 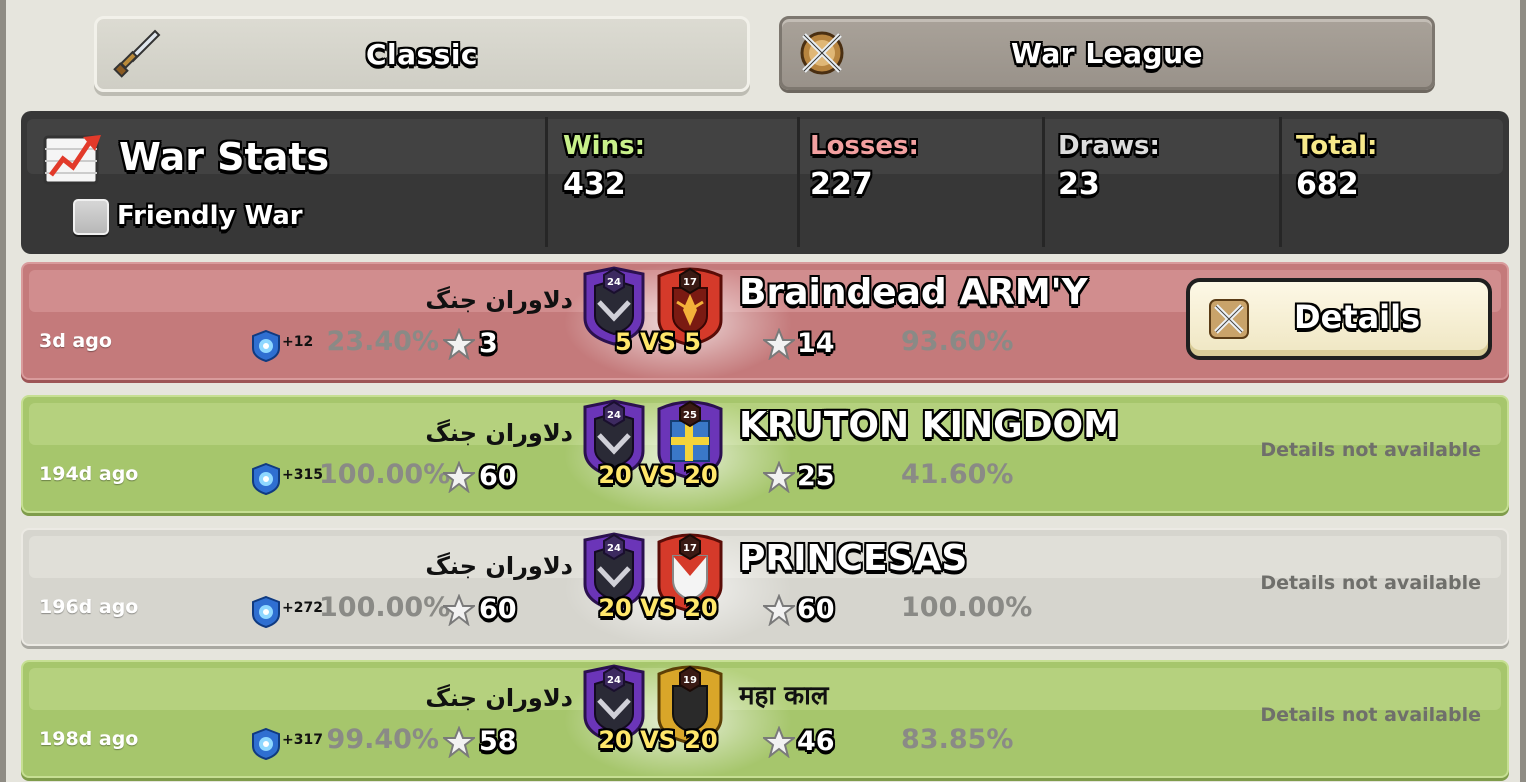 I want to click on draws-value: 23, so click(x=1079, y=184).